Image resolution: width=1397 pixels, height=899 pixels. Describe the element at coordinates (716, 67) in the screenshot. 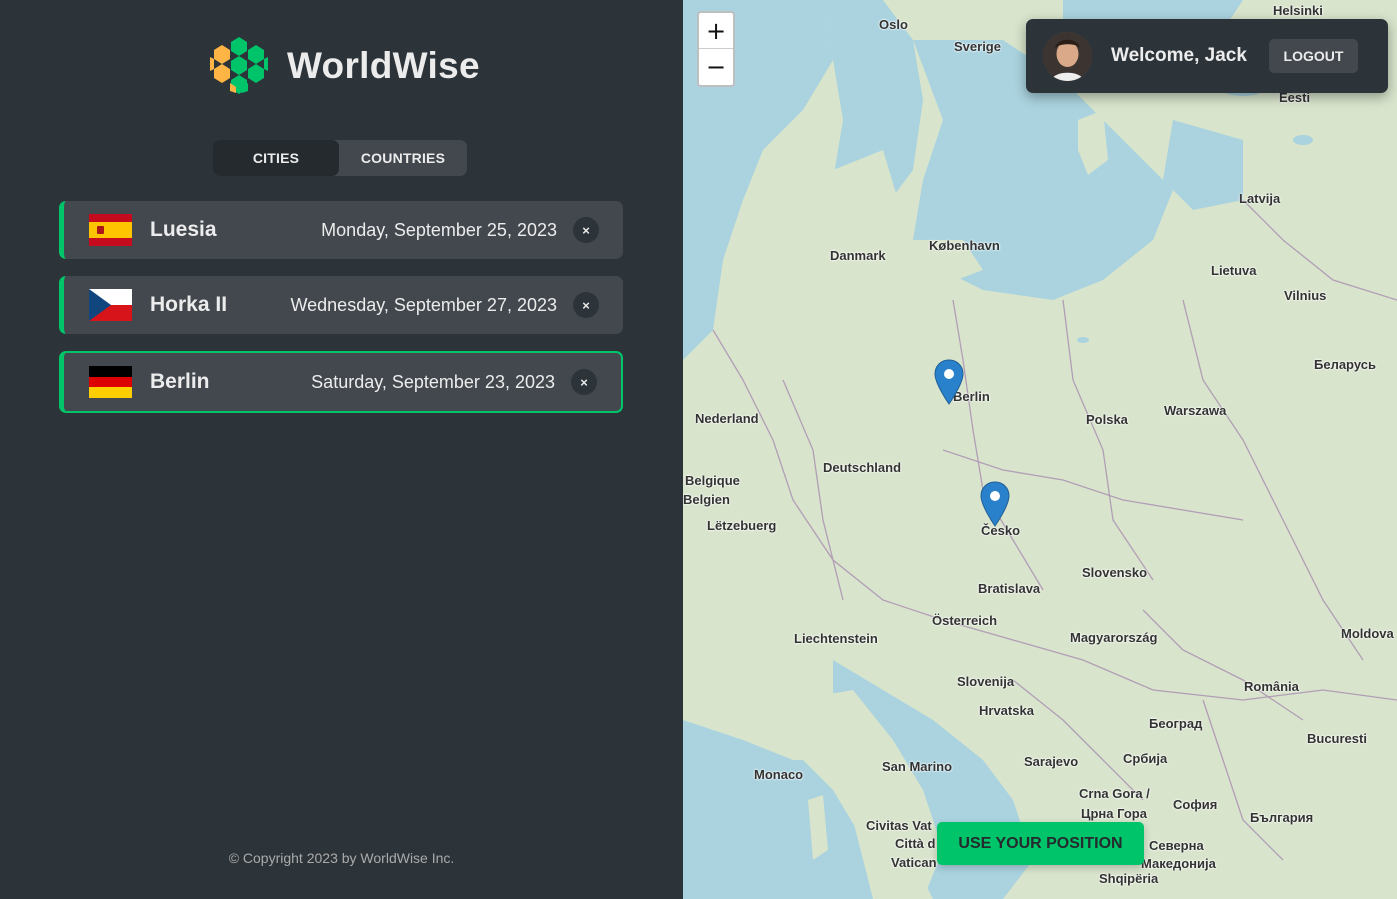

I see `zoom-out-button: −` at that location.